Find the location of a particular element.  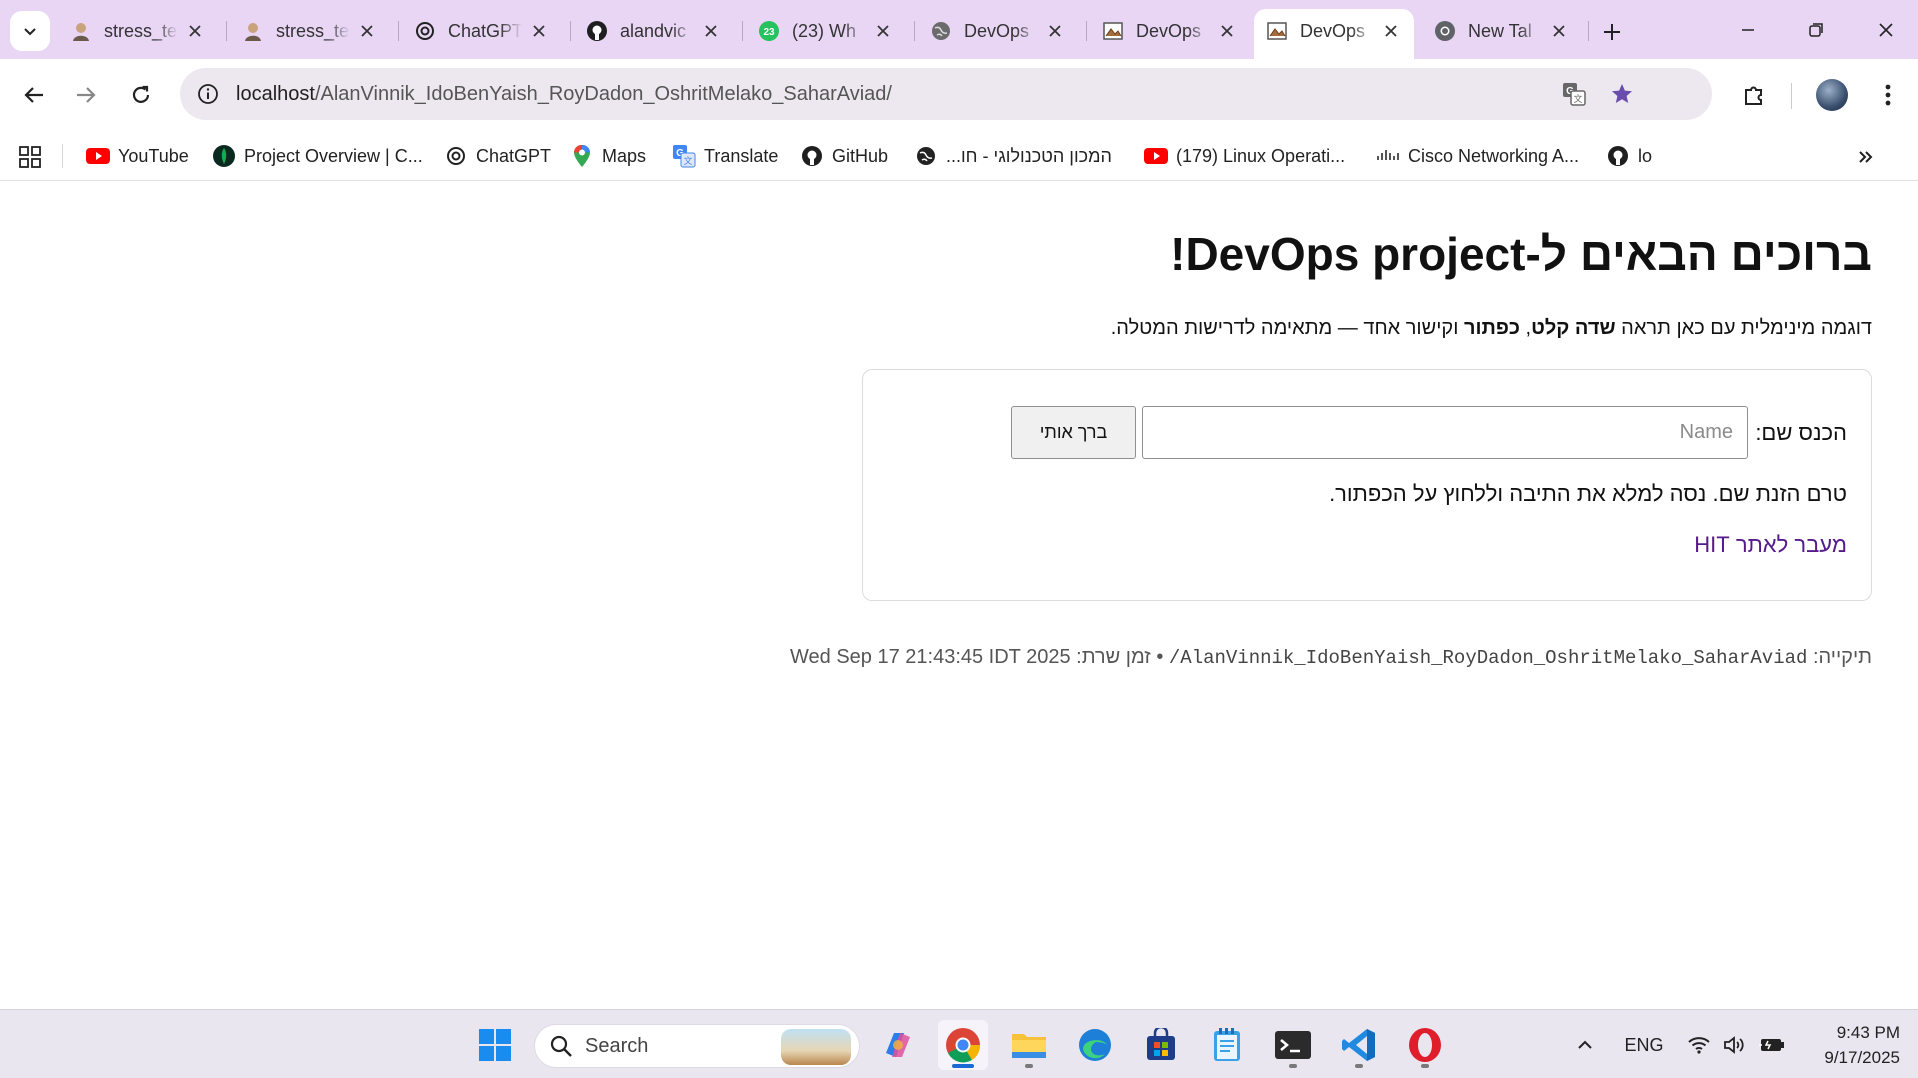

language-indicator: ENG is located at coordinates (1644, 1045).